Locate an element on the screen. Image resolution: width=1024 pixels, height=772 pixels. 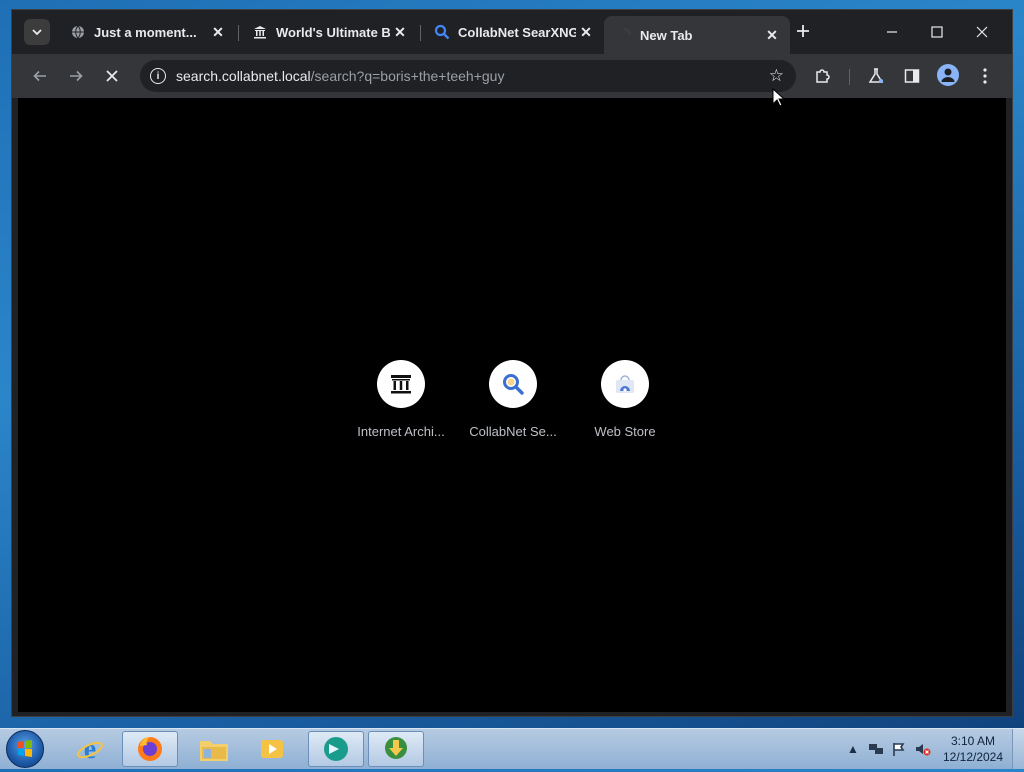
bookmark-star-icon: ☆ is located at coordinates (776, 76).